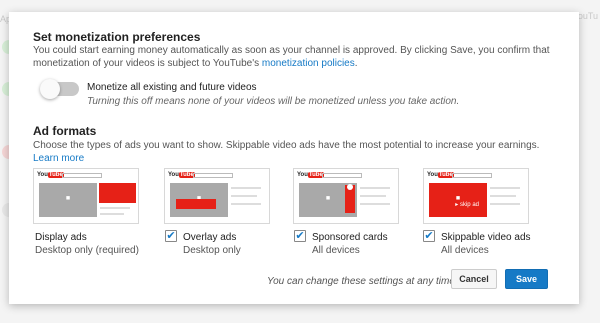  What do you see at coordinates (526, 279) in the screenshot?
I see `save-button: Save` at bounding box center [526, 279].